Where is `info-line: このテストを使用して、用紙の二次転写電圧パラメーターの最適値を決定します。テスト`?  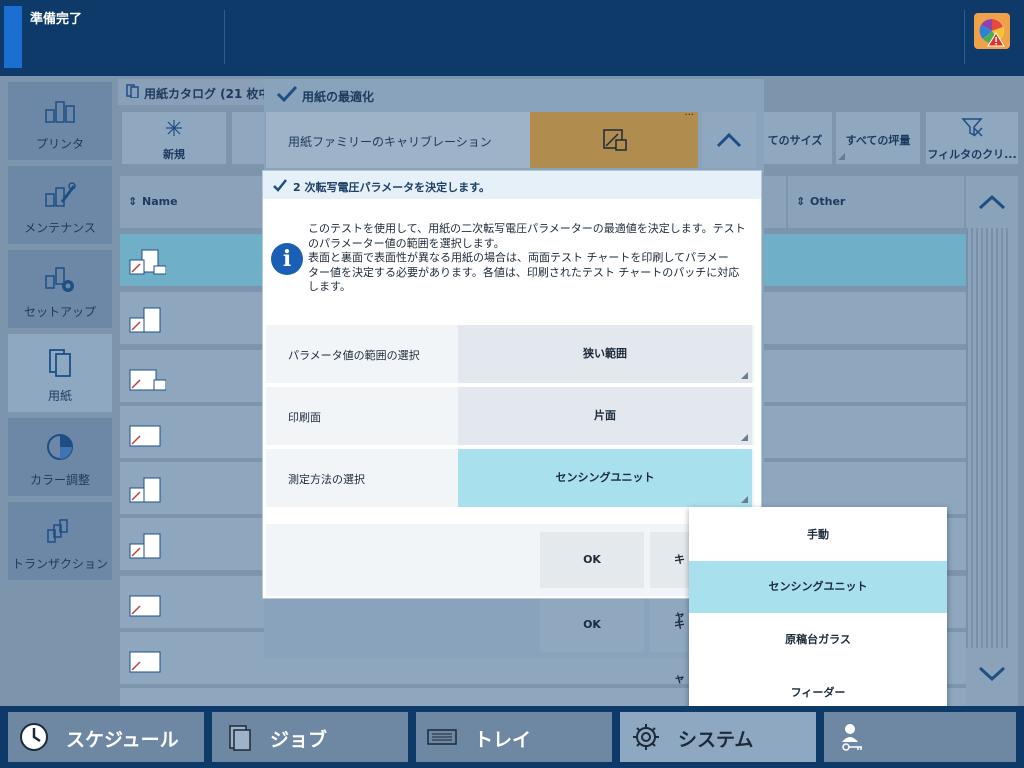 info-line: このテストを使用して、用紙の二次転写電圧パラメーターの最適値を決定します。テスト is located at coordinates (527, 228).